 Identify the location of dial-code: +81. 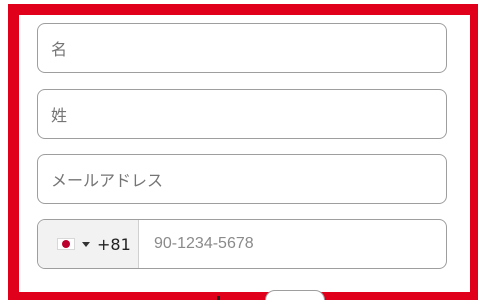
(114, 244).